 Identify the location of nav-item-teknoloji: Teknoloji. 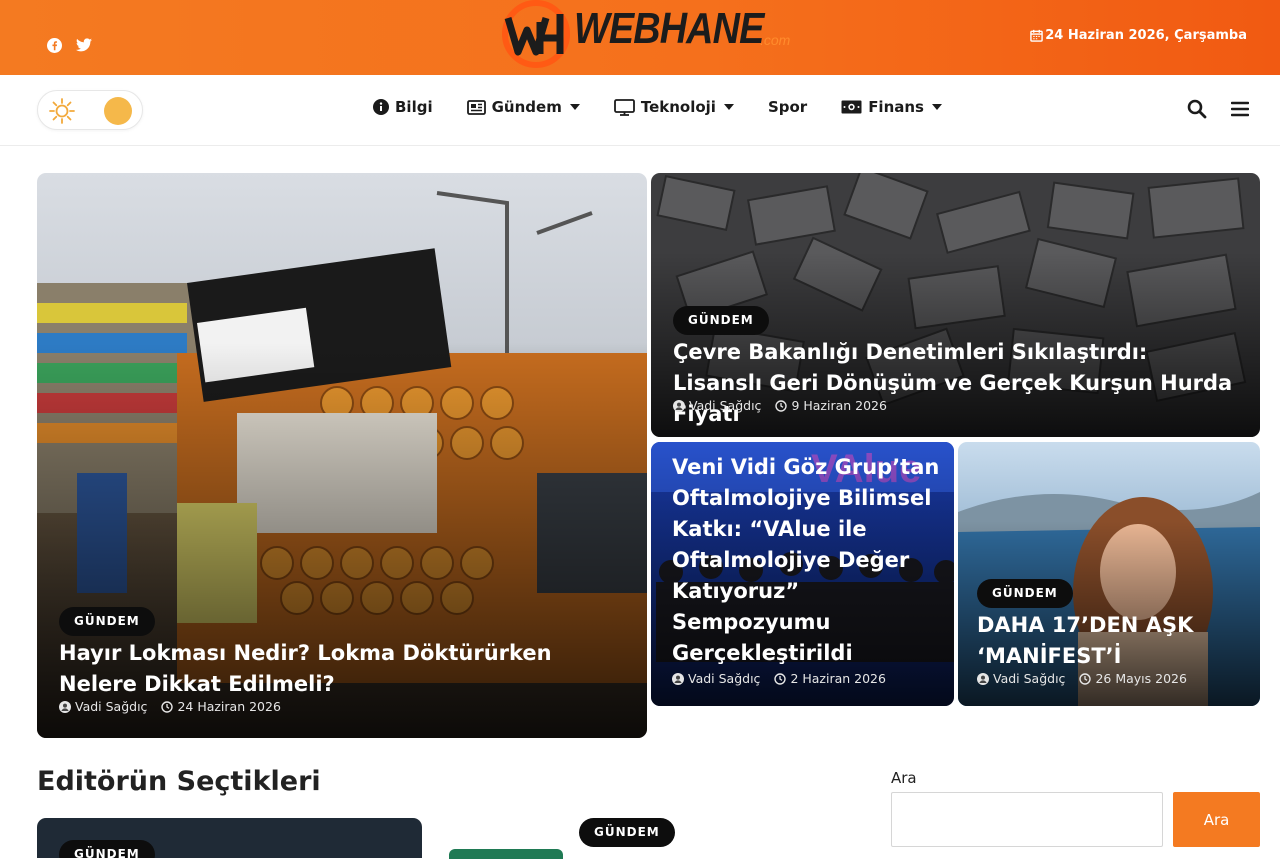
(673, 107).